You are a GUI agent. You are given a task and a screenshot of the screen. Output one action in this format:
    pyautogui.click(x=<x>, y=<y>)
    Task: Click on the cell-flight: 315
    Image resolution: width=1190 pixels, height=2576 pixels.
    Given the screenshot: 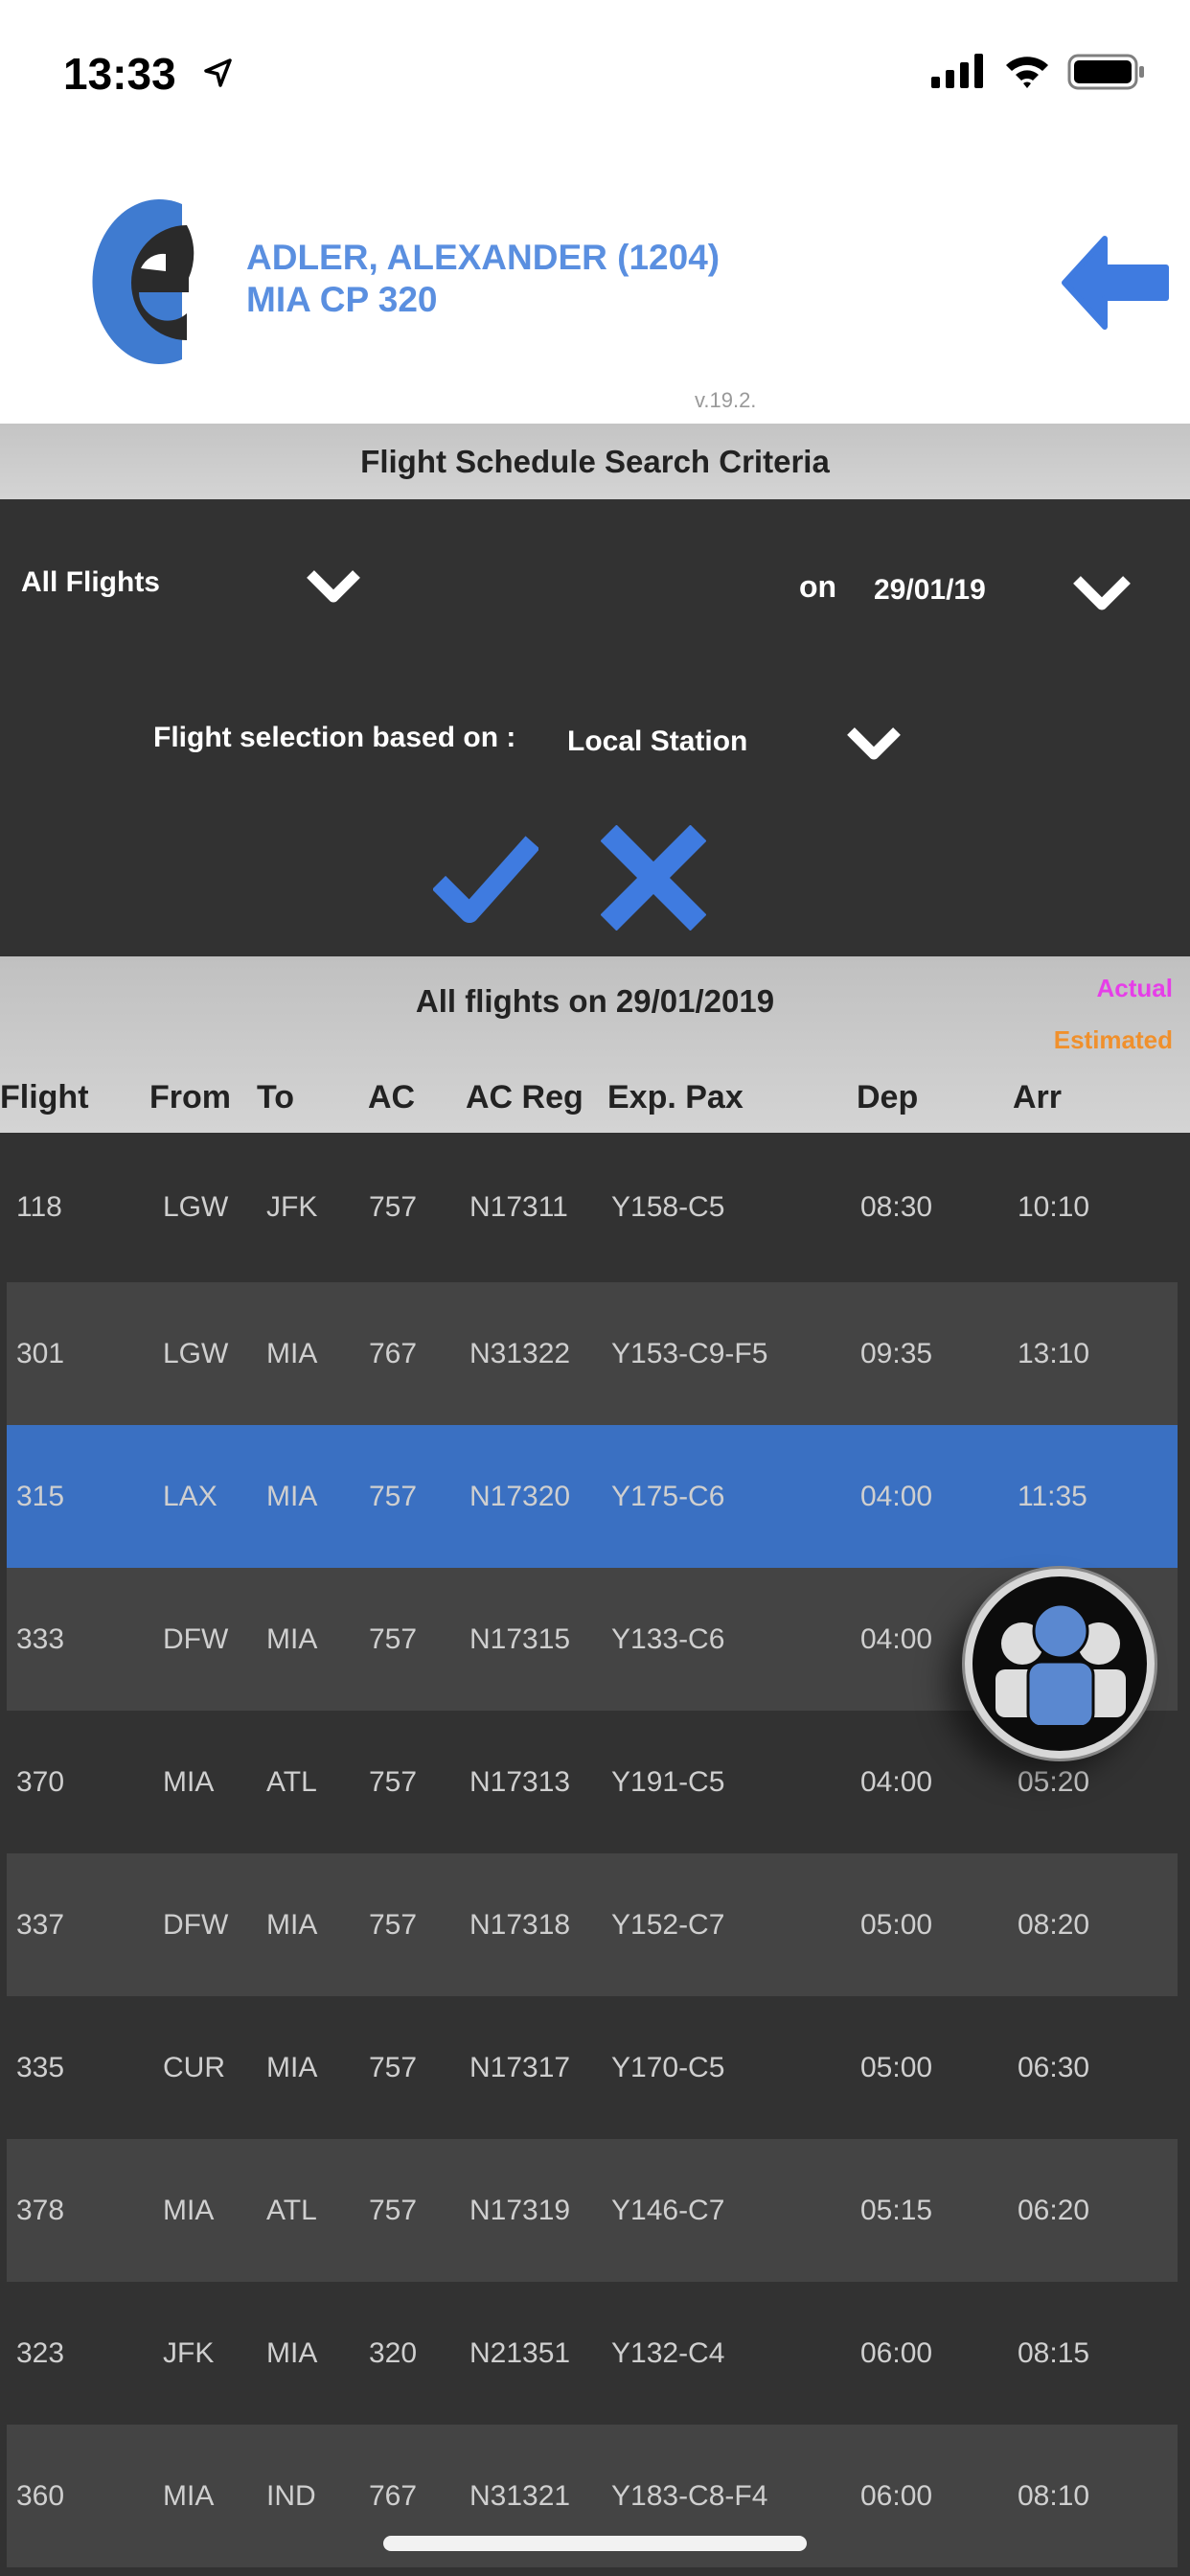 What is the action you would take?
    pyautogui.click(x=41, y=1496)
    